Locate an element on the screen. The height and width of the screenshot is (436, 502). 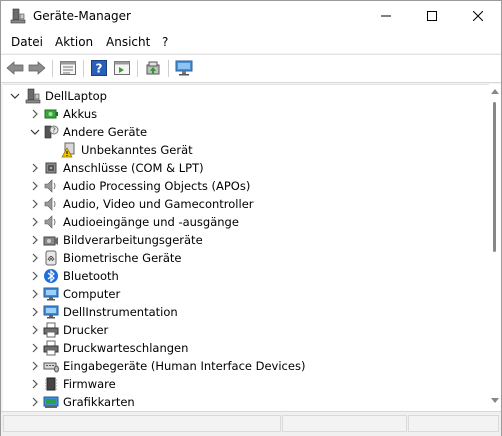
tree-item-label: Eingabegeräte (Human Interface Devices) is located at coordinates (184, 366).